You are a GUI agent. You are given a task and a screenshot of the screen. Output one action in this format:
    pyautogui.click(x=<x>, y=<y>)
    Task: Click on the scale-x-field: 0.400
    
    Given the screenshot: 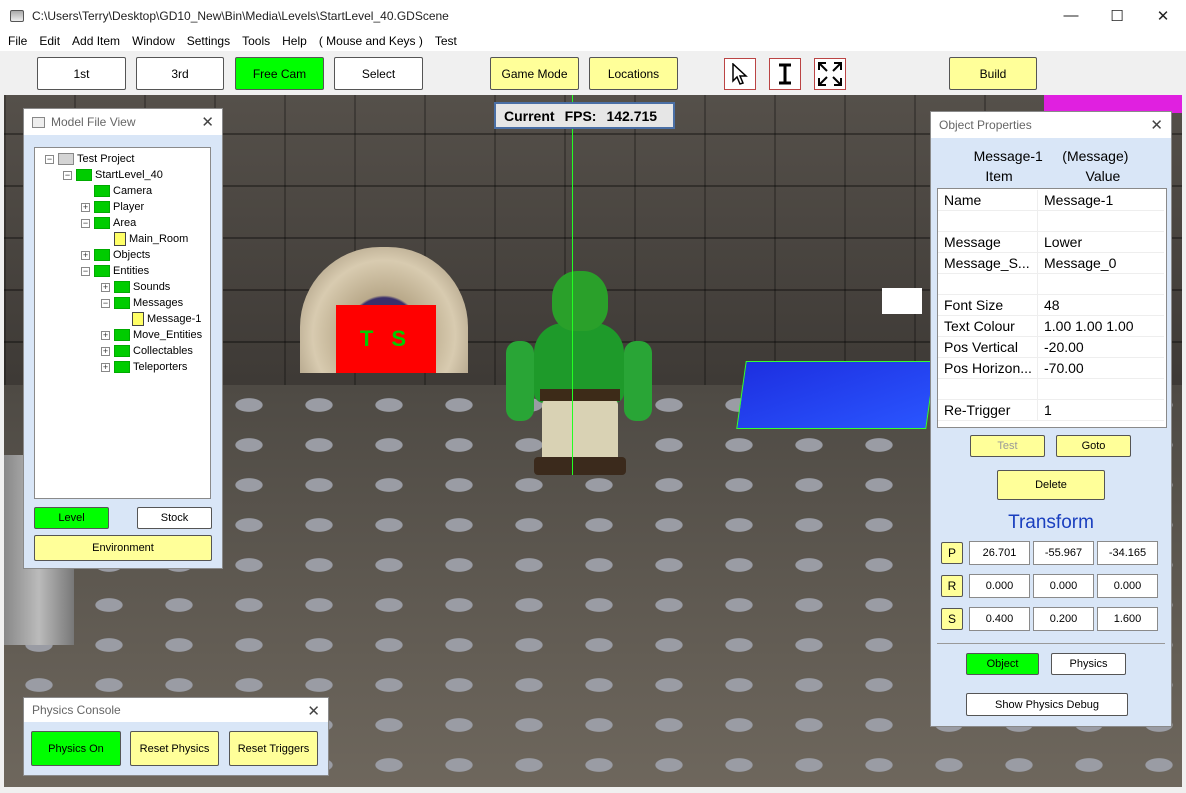 What is the action you would take?
    pyautogui.click(x=999, y=619)
    